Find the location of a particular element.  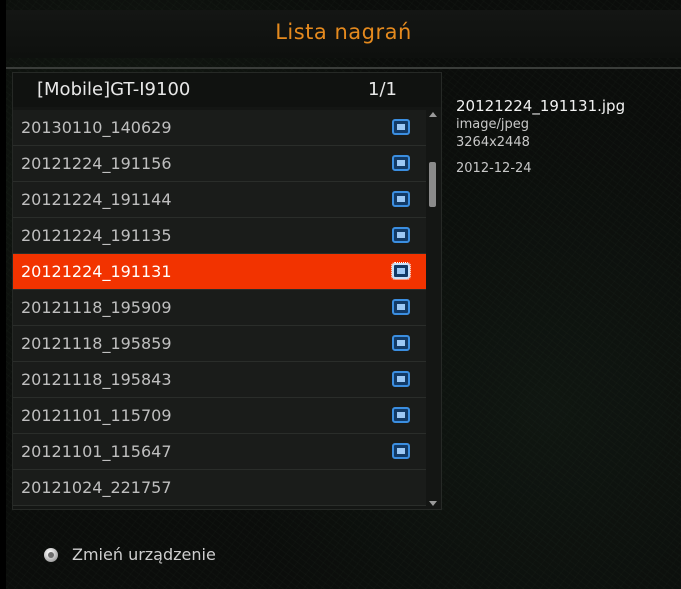

list-item: 20121118_195859 is located at coordinates (219, 344).